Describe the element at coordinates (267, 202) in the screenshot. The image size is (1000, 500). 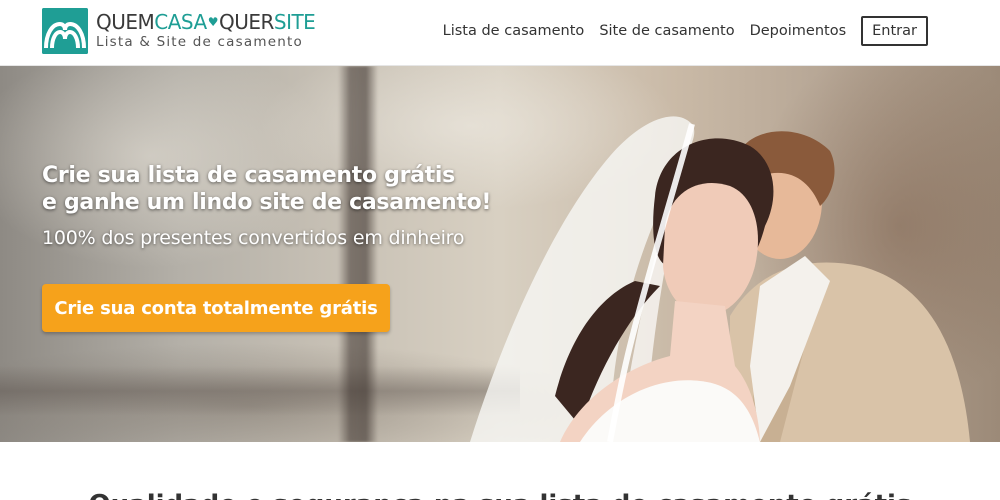
I see `hero-title-line-2: e ganhe um lindo site de casamento!` at that location.